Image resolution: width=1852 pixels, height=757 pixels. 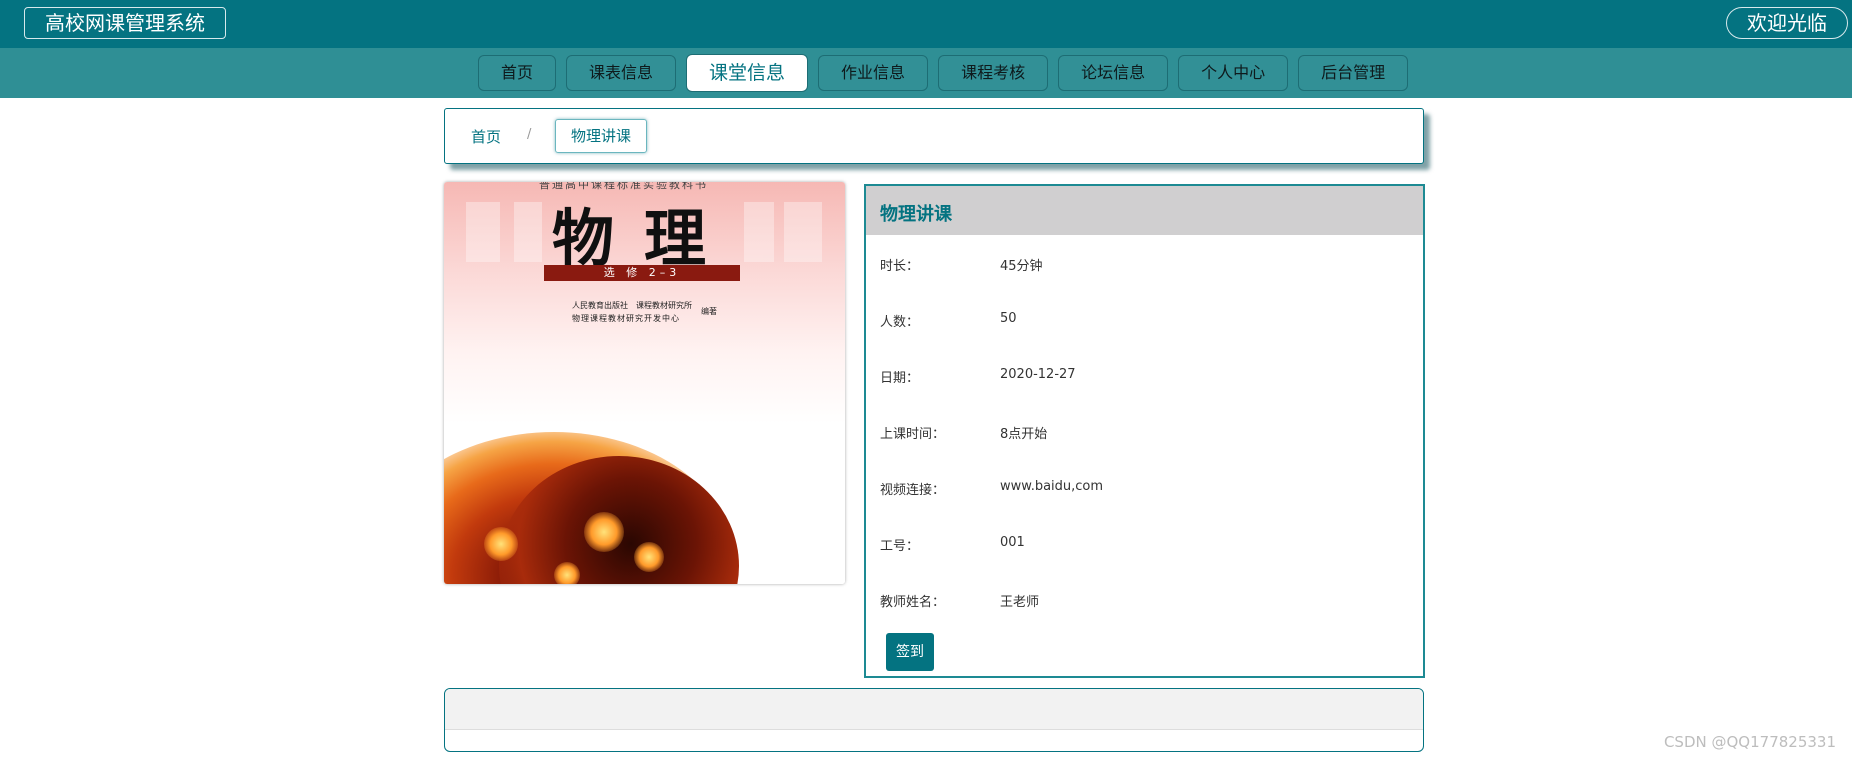 What do you see at coordinates (873, 73) in the screenshot?
I see `nav-item-homework: 作业信息` at bounding box center [873, 73].